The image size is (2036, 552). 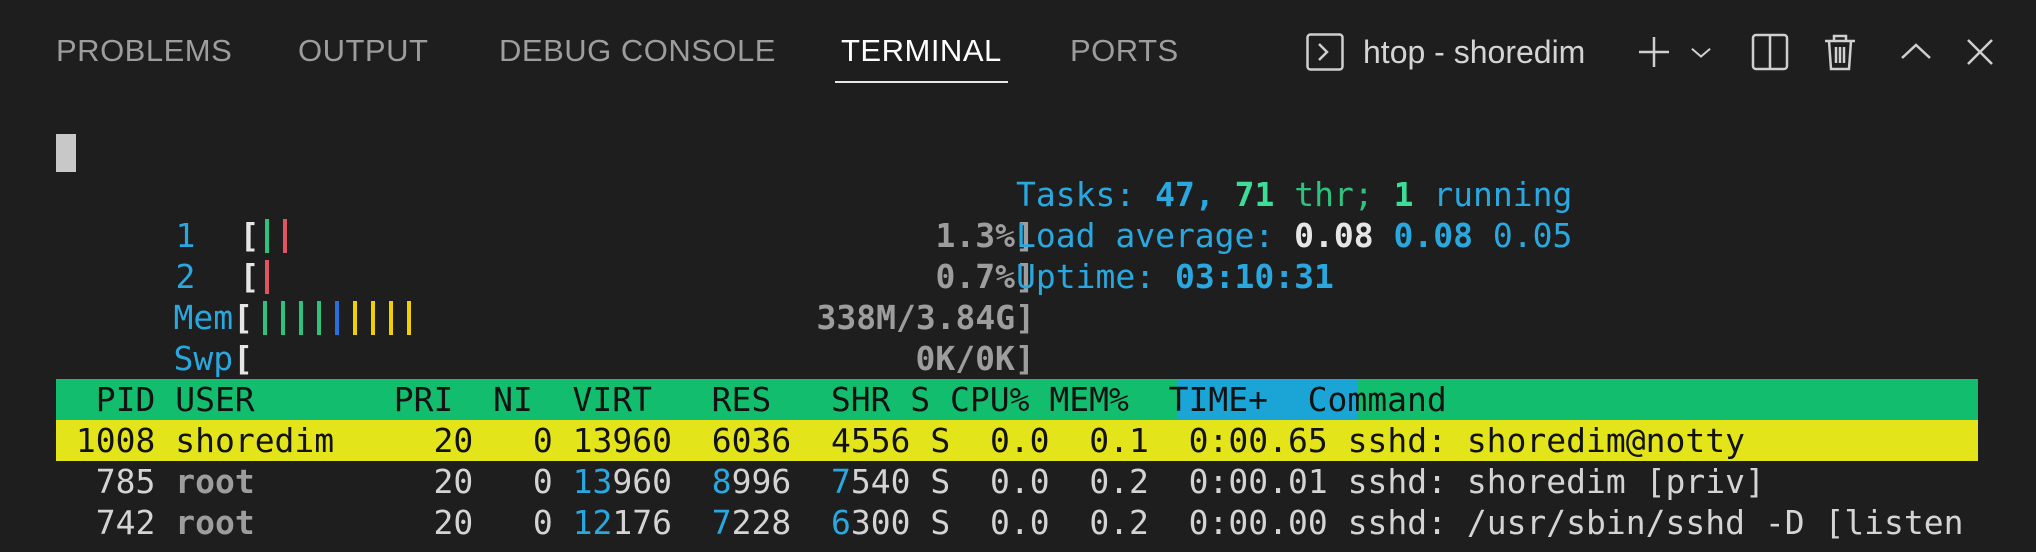 What do you see at coordinates (1175, 276) in the screenshot?
I see `uptime: Uptime: 03:10:31` at bounding box center [1175, 276].